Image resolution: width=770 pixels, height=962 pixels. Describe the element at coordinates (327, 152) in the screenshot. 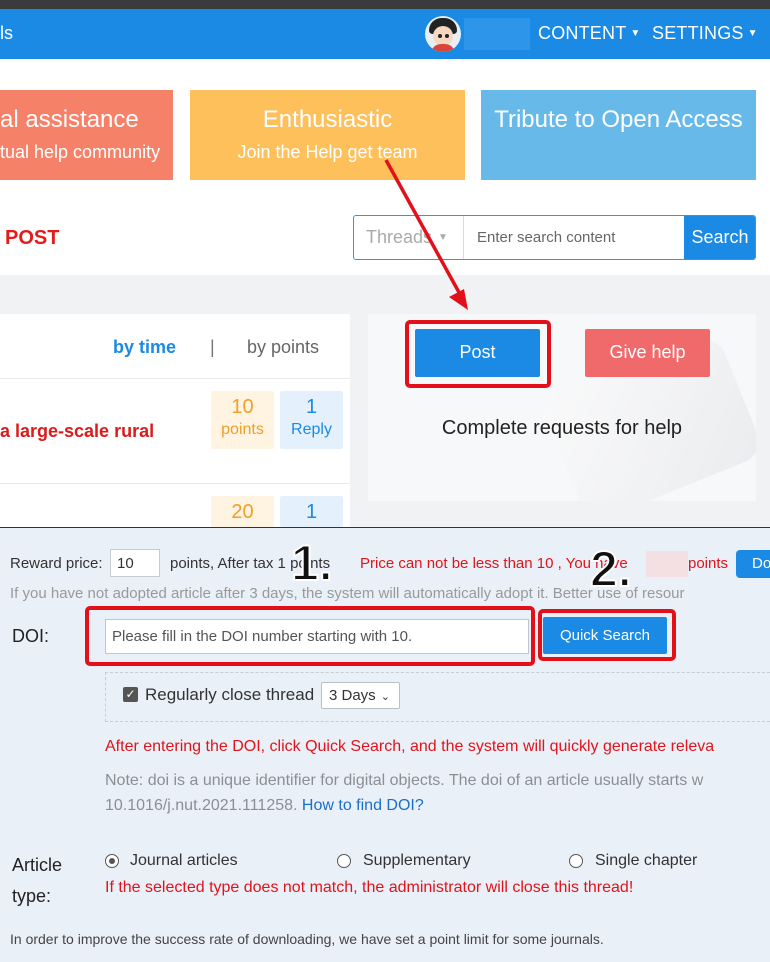

I see `tile-subtitle: Join the Help get team` at that location.